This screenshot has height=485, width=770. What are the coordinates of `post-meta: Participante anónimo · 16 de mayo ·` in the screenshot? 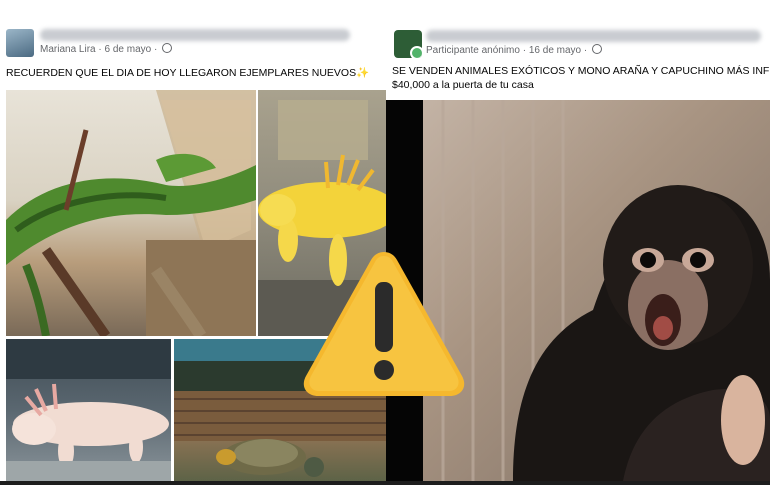 It's located at (514, 50).